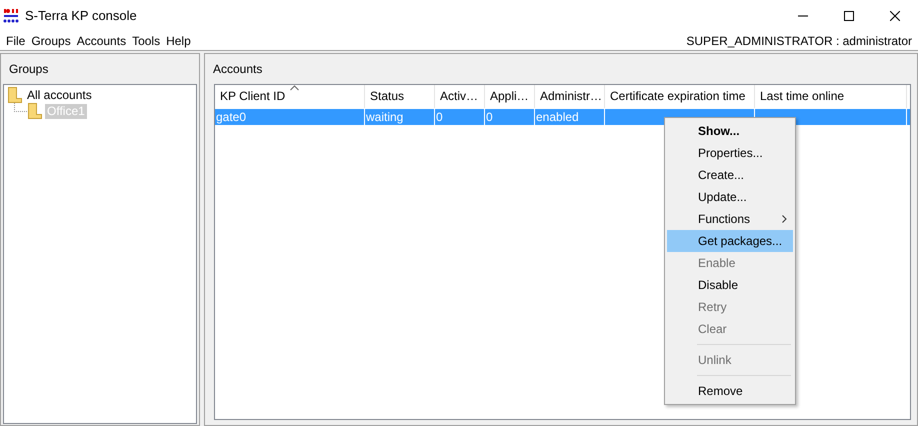 The width and height of the screenshot is (918, 426). I want to click on user-label: SUPER_ADMINISTRATOR : administrator, so click(799, 41).